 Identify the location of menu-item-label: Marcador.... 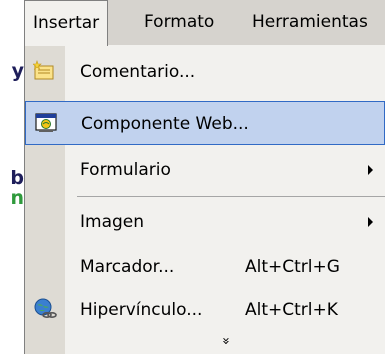
(127, 267).